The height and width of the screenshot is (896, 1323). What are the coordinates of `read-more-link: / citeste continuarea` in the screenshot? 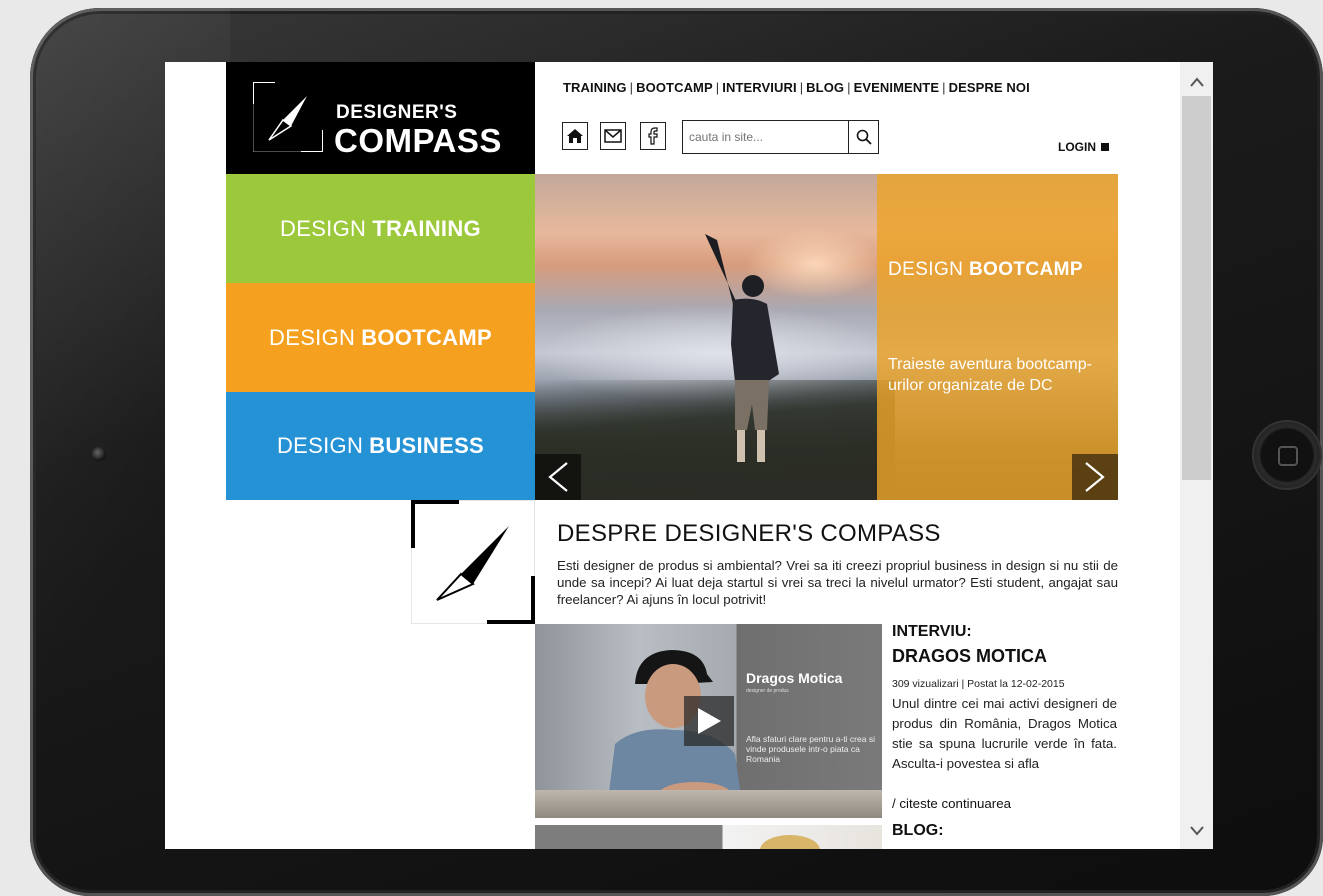 It's located at (951, 803).